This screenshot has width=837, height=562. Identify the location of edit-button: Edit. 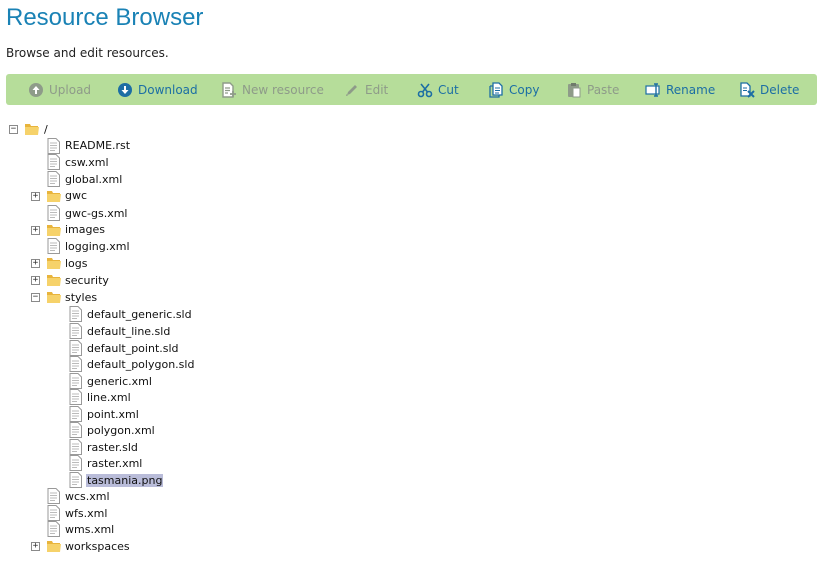
(366, 89).